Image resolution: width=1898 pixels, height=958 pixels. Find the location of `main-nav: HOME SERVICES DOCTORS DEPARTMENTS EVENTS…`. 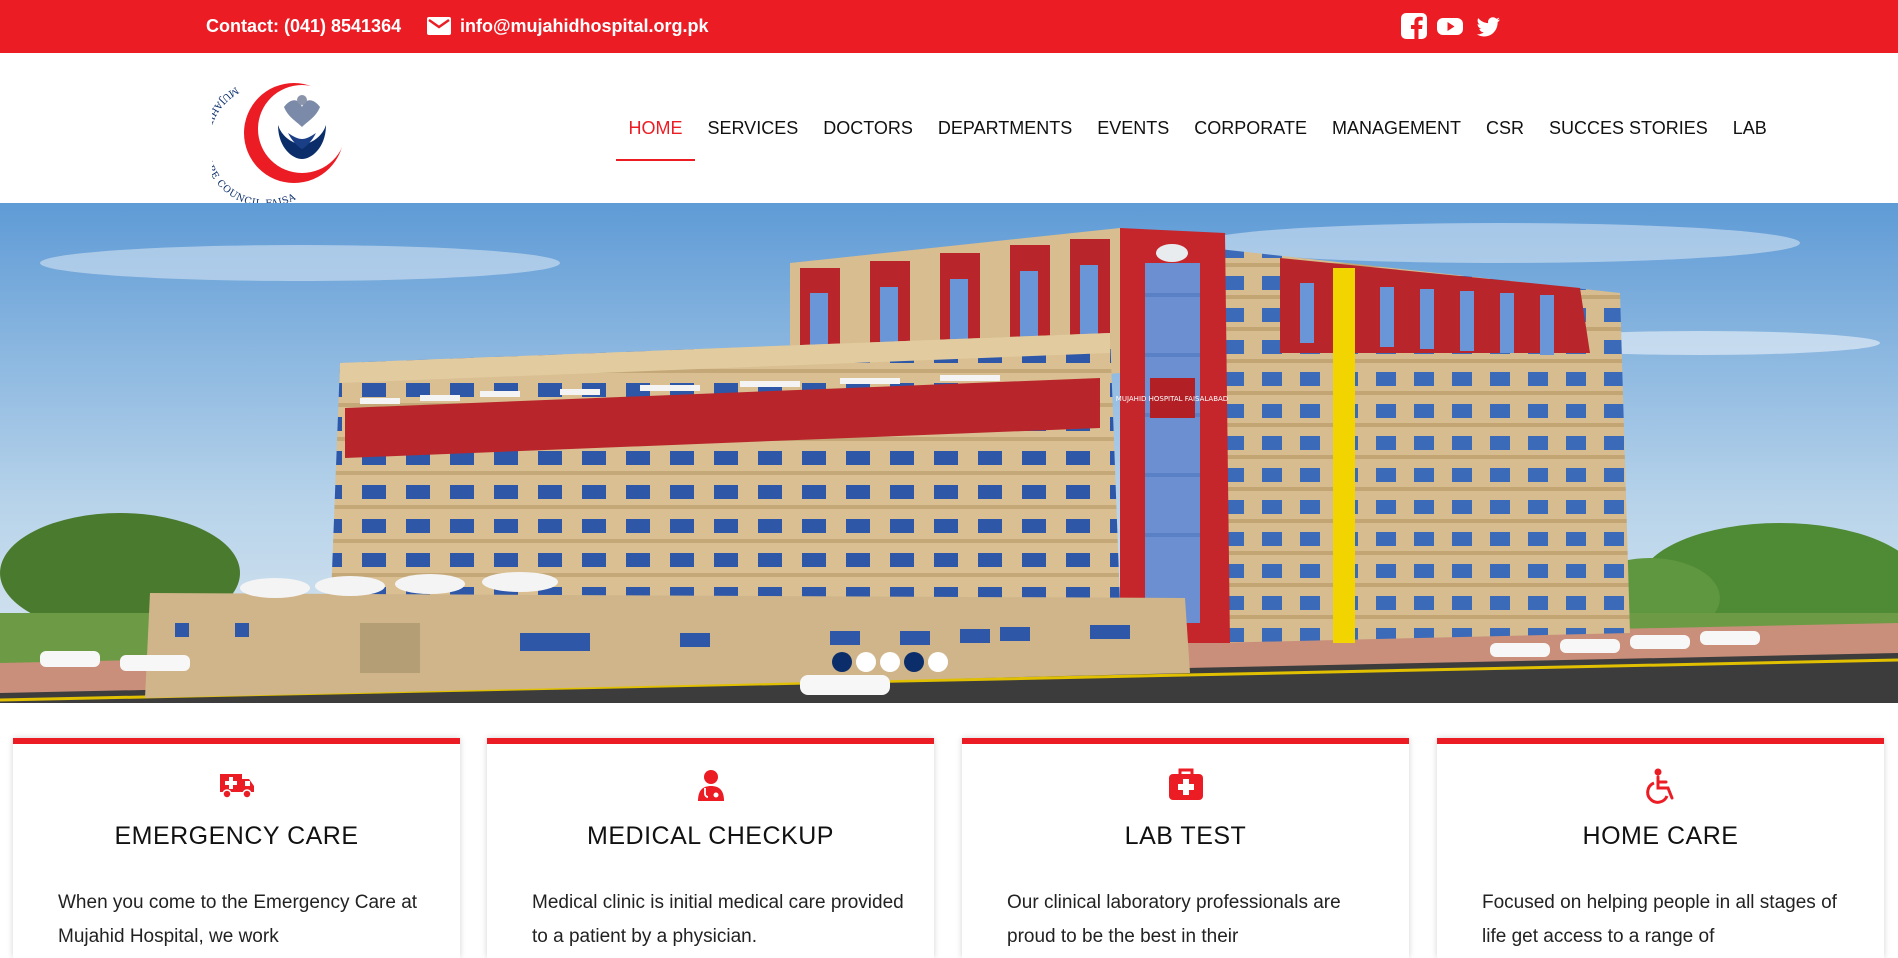

main-nav: HOME SERVICES DOCTORS DEPARTMENTS EVENTS… is located at coordinates (1197, 128).